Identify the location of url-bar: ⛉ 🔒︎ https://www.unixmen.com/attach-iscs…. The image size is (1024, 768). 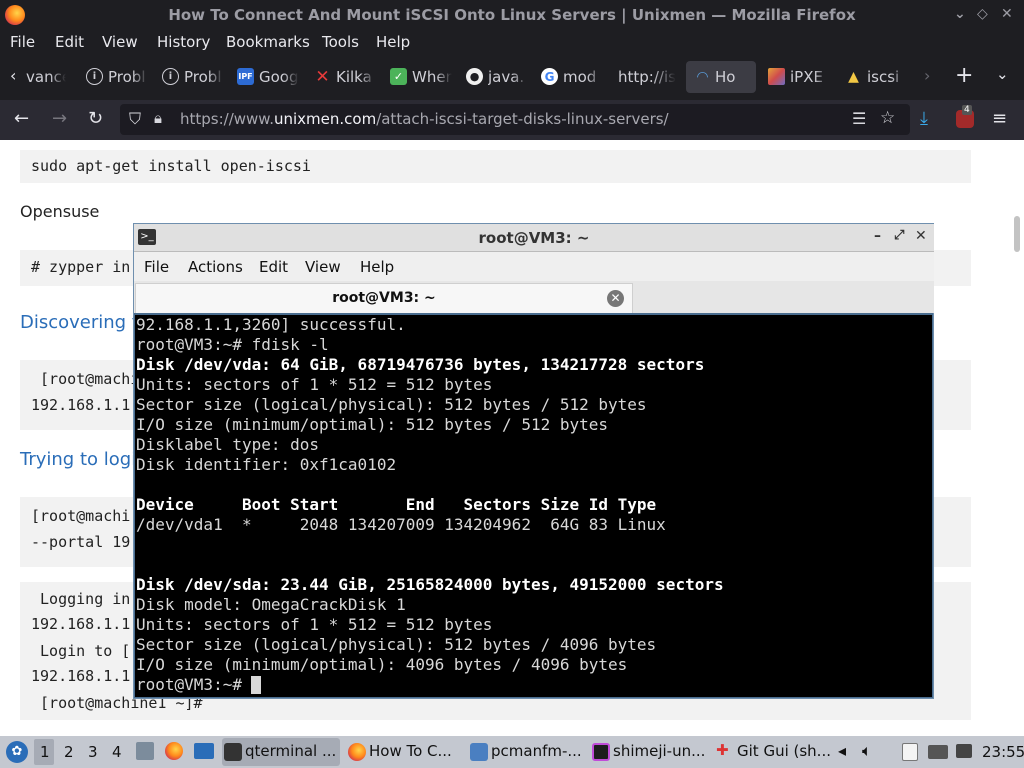
(515, 119).